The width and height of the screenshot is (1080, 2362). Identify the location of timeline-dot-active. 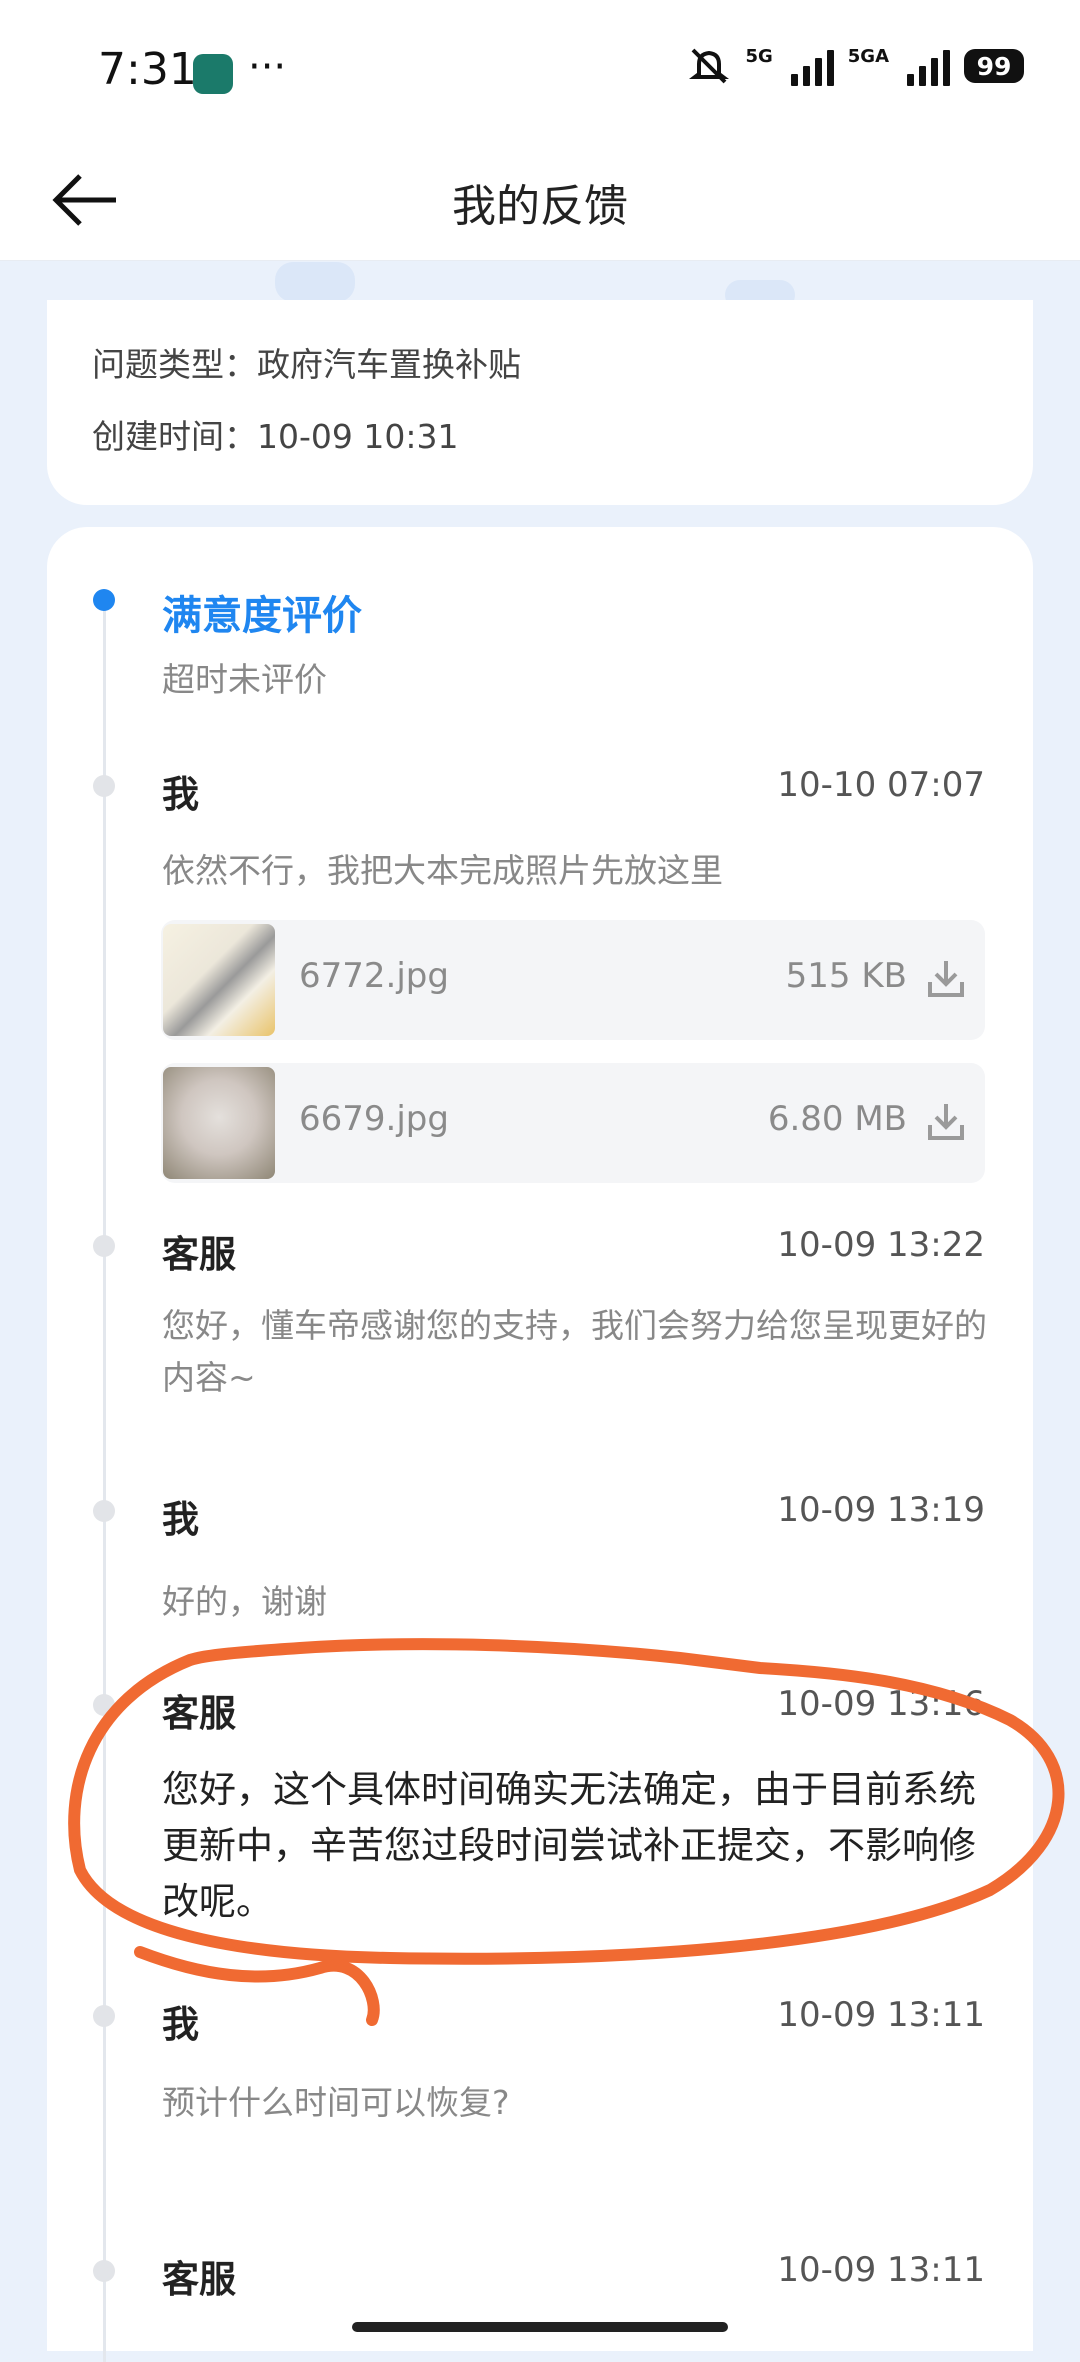
(104, 600).